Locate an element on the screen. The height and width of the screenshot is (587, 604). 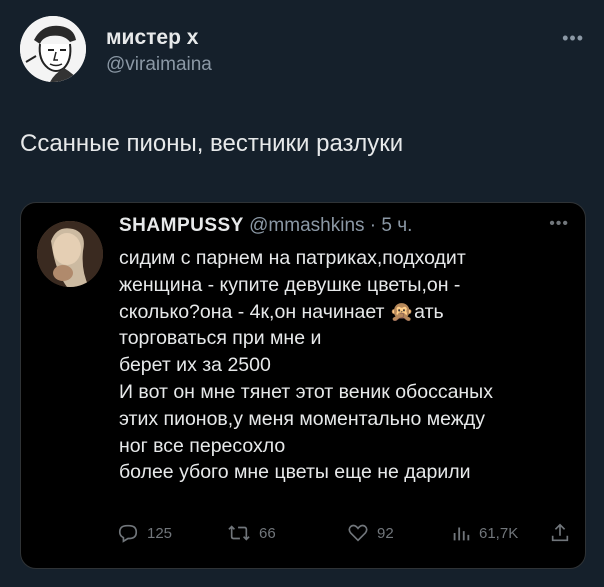
photo-avatar-icon is located at coordinates (70, 254).